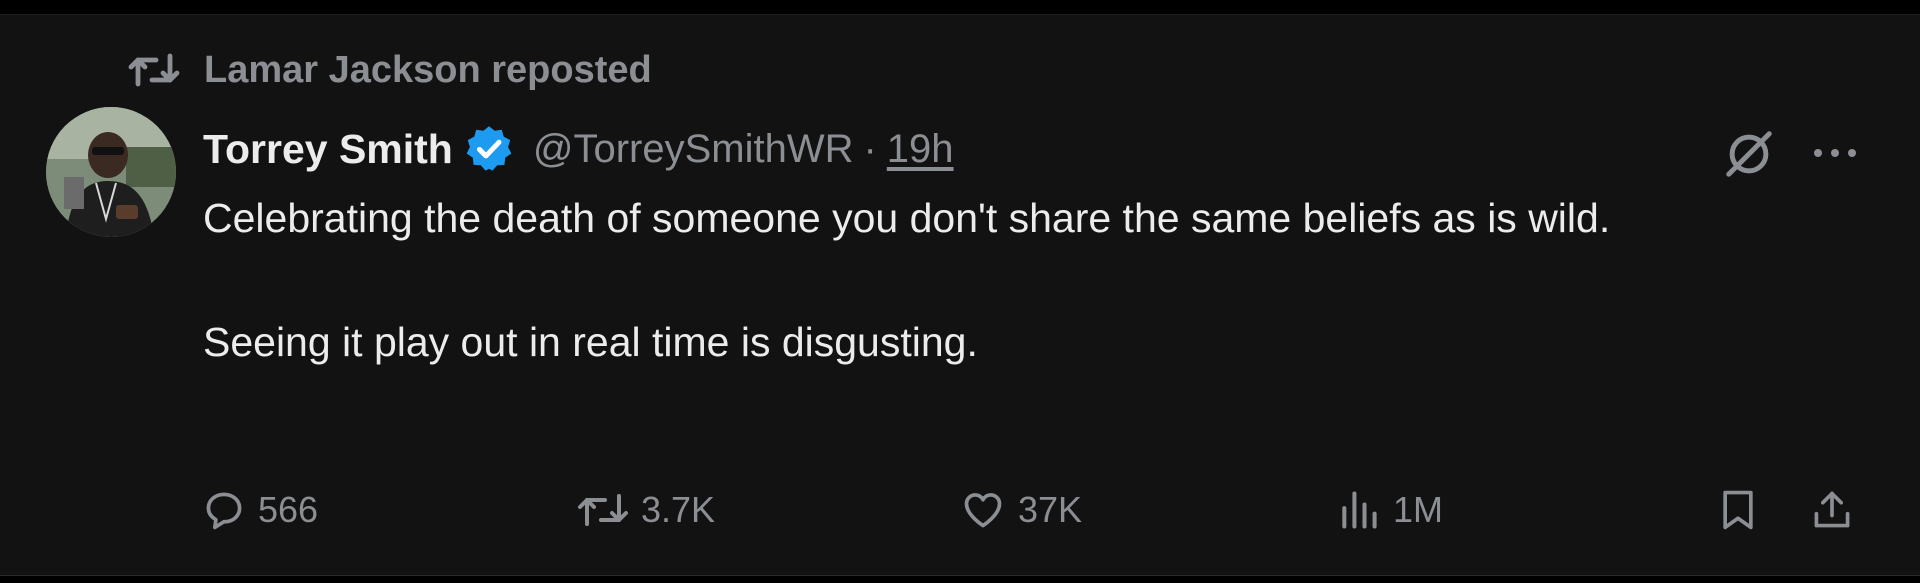 This screenshot has height=583, width=1920. Describe the element at coordinates (678, 509) in the screenshot. I see `repost-count: 3.7K` at that location.